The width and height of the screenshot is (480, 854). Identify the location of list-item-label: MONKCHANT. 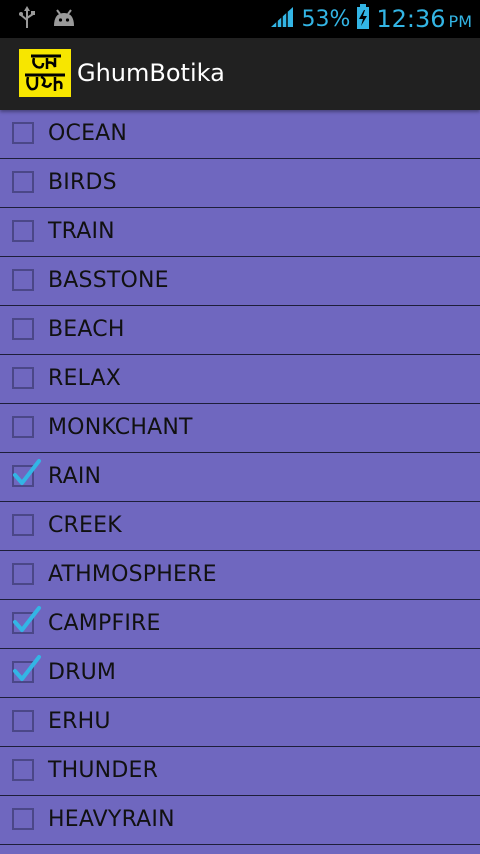
(120, 427).